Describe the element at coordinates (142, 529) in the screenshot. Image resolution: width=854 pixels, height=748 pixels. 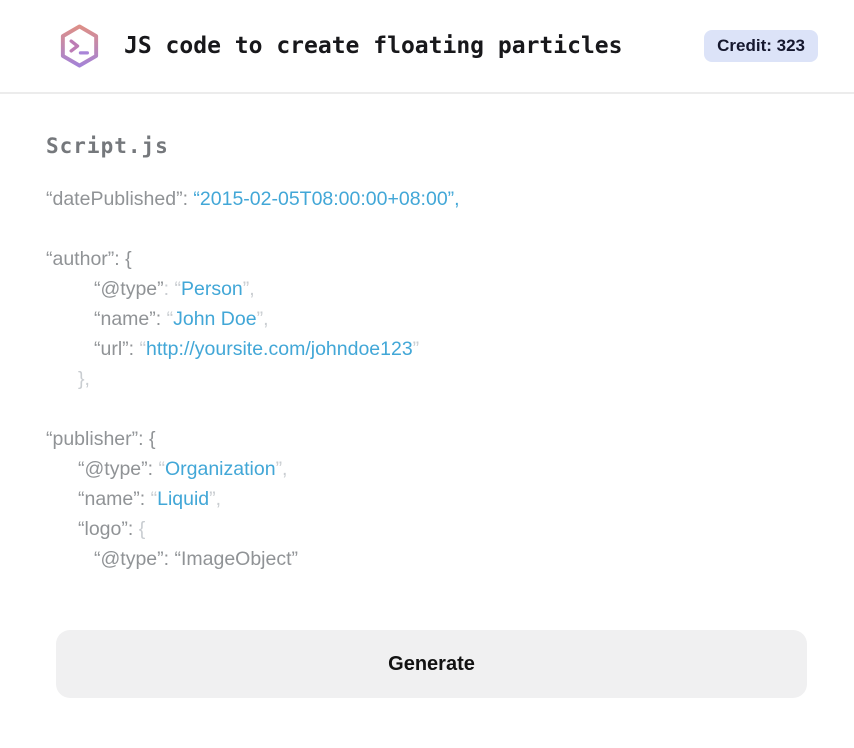
I see `code-segment-dim: {` at that location.